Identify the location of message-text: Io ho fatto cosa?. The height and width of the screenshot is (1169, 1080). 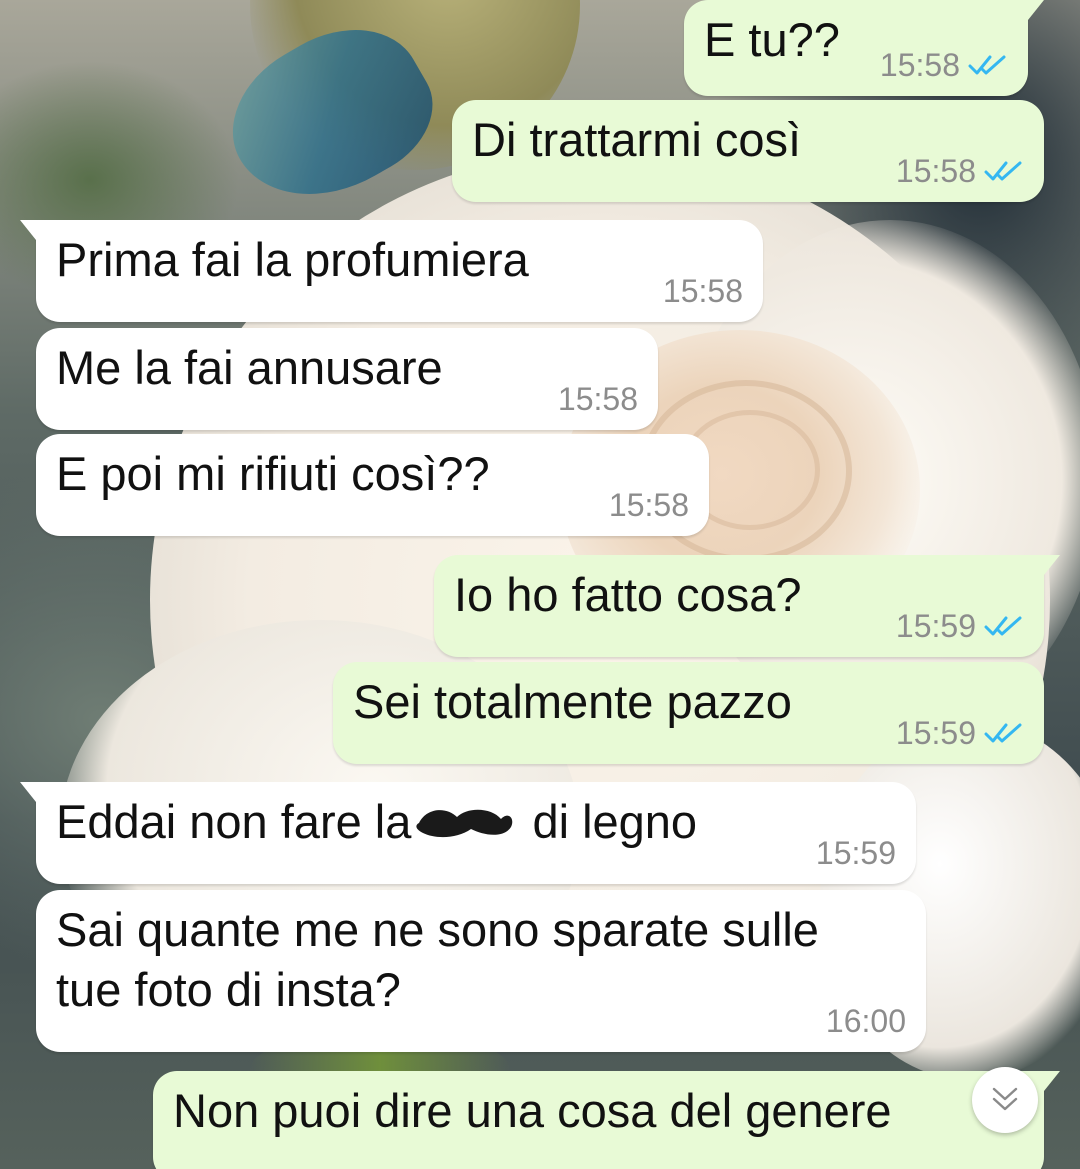
(628, 594).